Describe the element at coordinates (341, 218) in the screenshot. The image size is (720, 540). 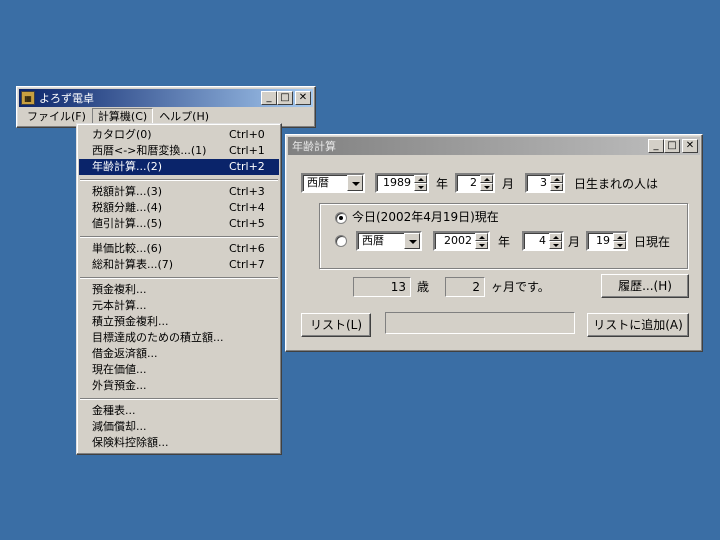
I see `radio-today` at that location.